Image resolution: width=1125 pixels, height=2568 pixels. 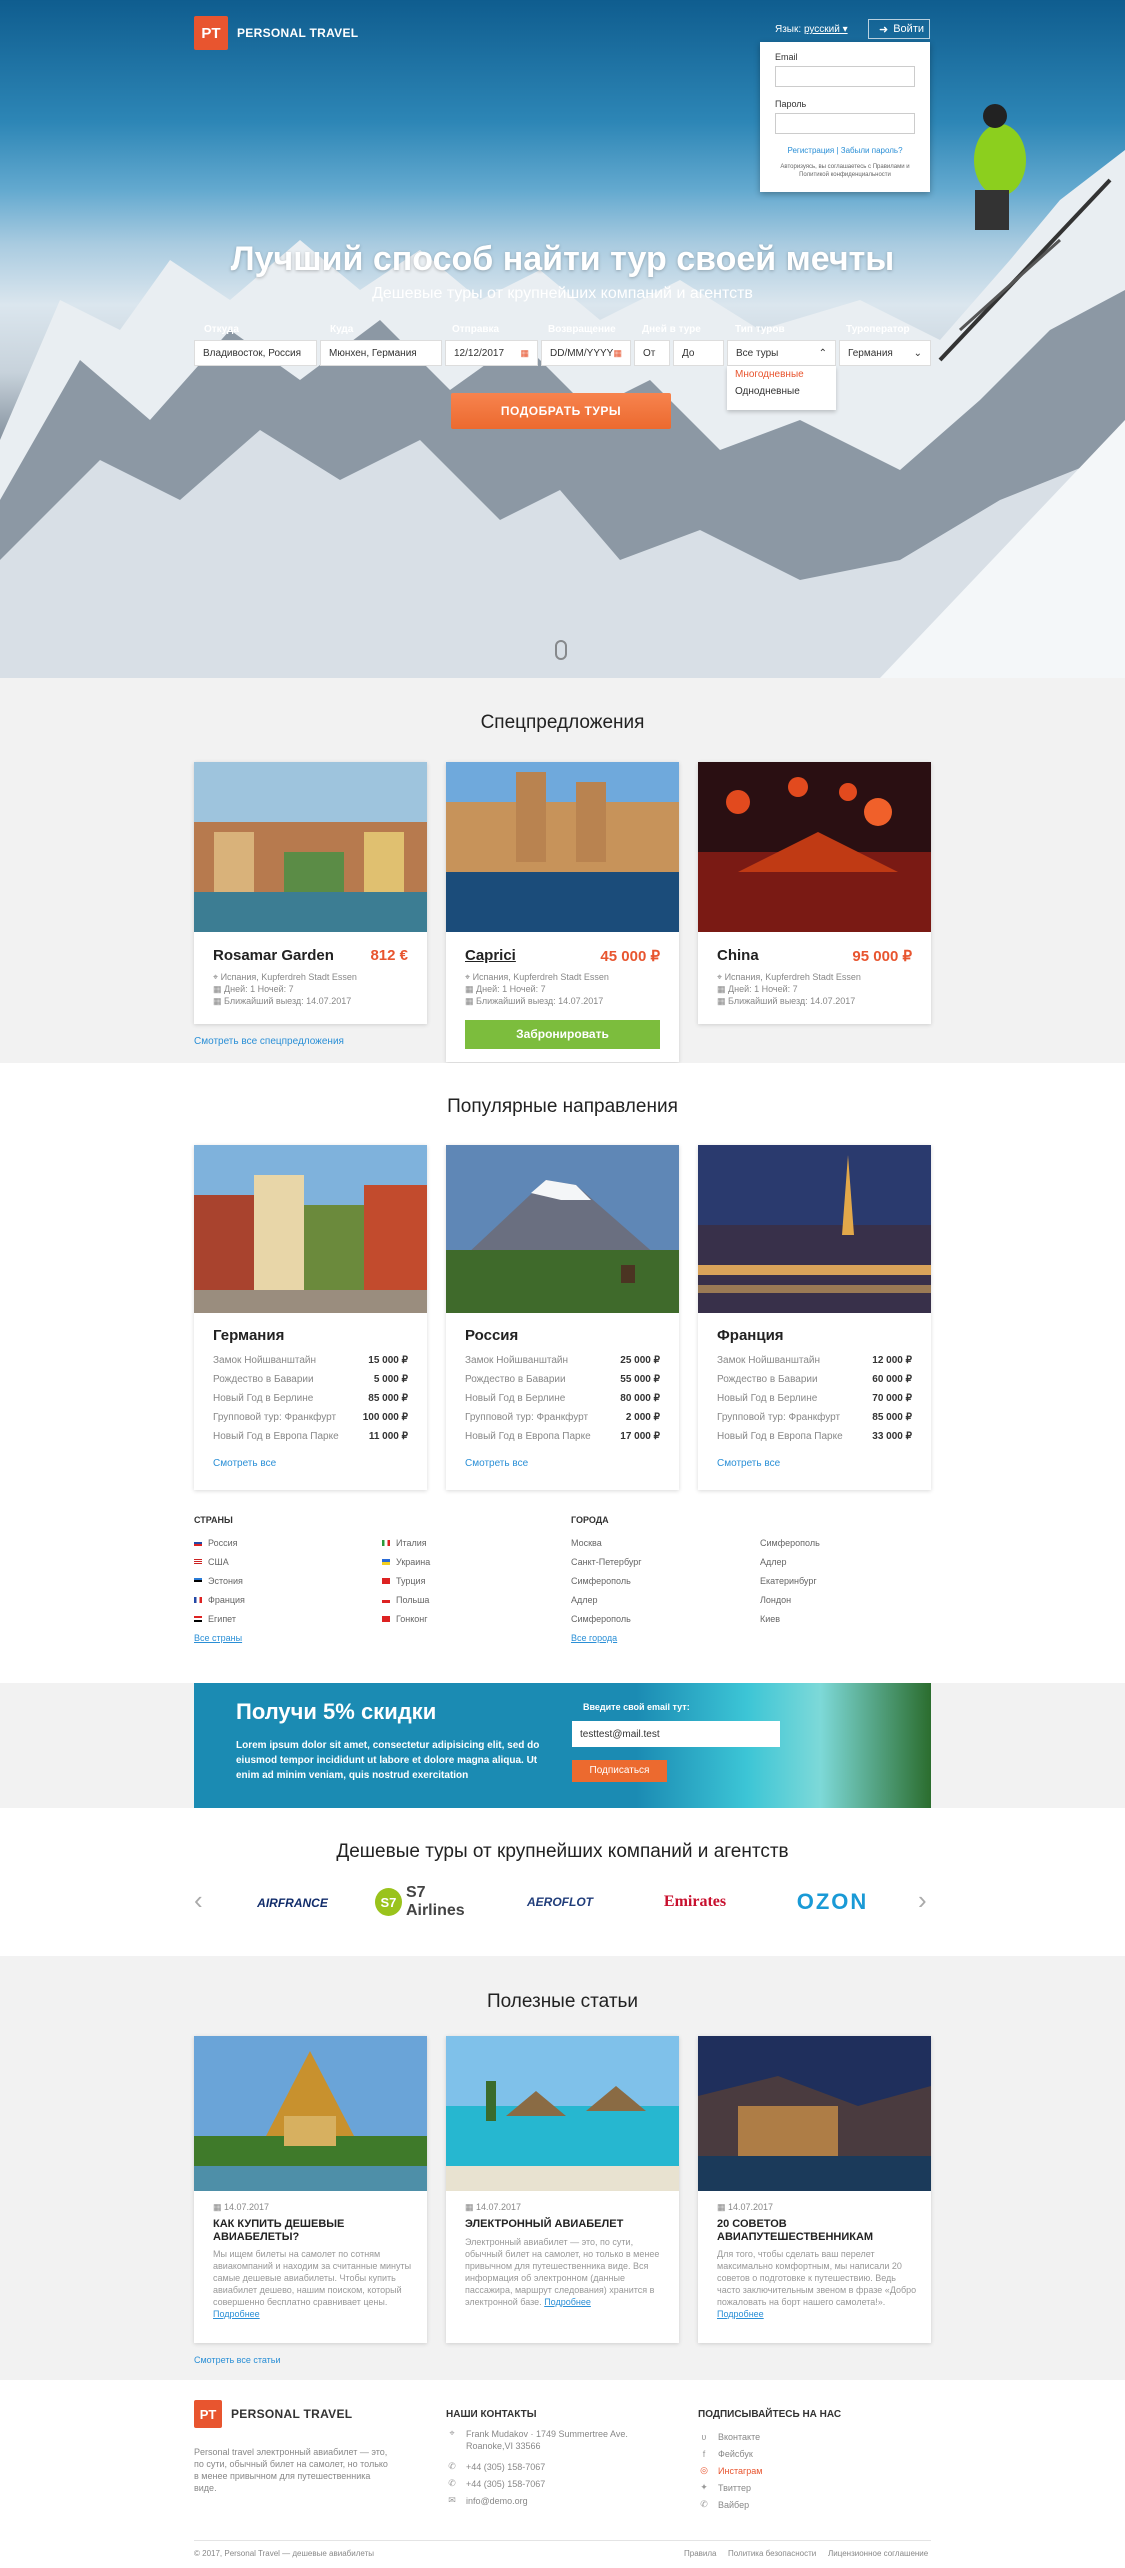 I want to click on social-link-vk: ʋ Вконтакте, so click(x=798, y=2436).